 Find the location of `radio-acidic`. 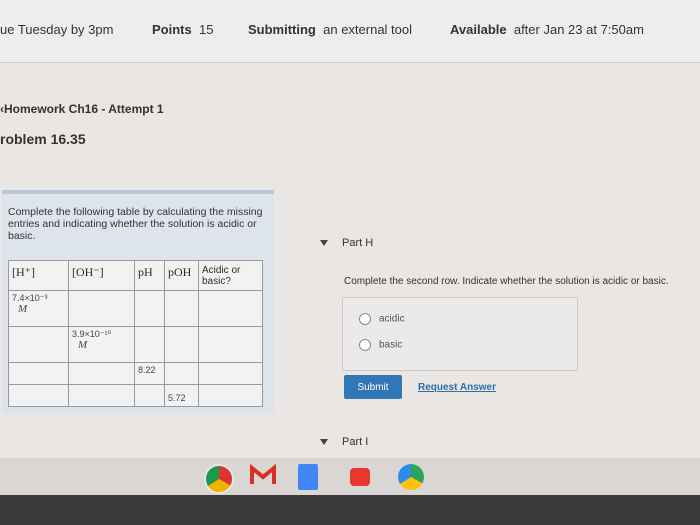

radio-acidic is located at coordinates (365, 319).